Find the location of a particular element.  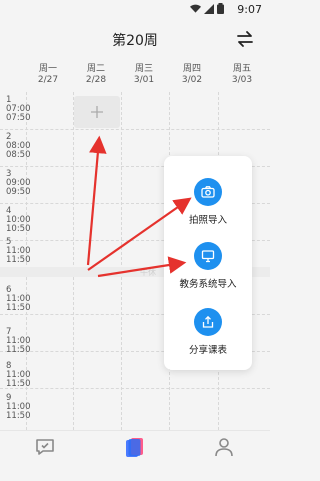

chat-check-icon is located at coordinates (45, 447).